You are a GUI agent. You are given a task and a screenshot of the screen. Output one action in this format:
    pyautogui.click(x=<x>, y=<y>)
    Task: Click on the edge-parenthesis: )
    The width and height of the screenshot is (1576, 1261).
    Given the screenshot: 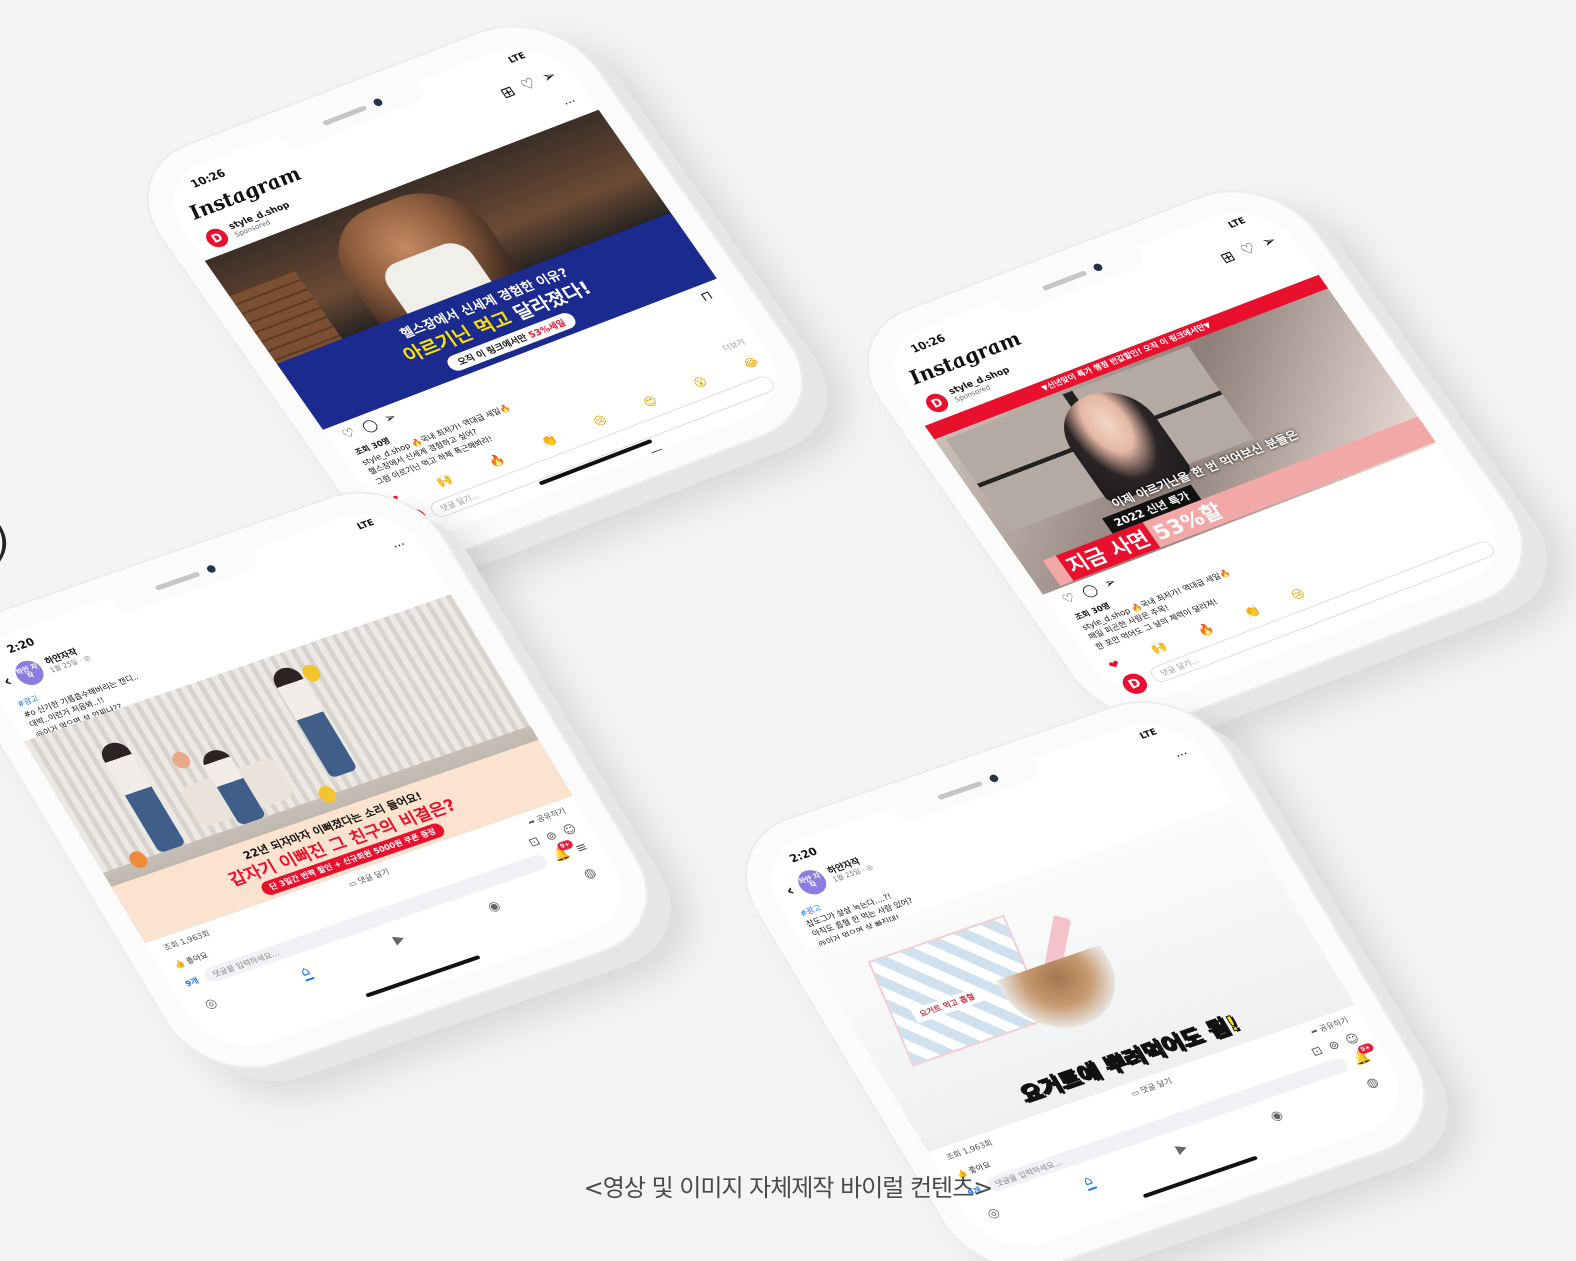 What is the action you would take?
    pyautogui.click(x=5, y=543)
    